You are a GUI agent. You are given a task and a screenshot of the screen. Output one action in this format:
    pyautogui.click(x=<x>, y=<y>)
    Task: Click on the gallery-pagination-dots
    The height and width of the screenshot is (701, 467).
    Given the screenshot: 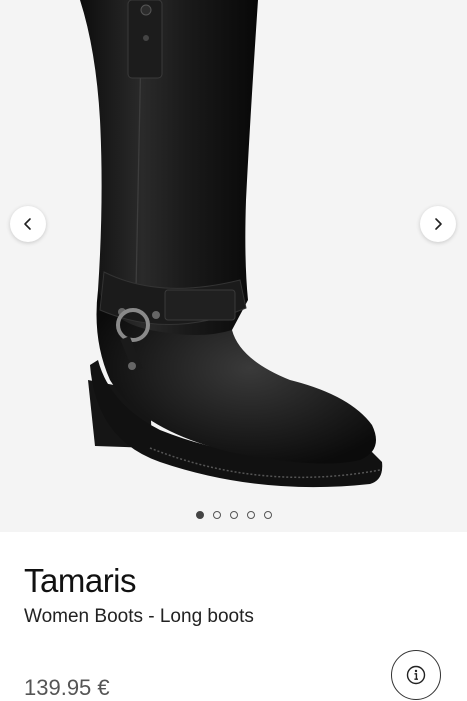 What is the action you would take?
    pyautogui.click(x=233, y=517)
    